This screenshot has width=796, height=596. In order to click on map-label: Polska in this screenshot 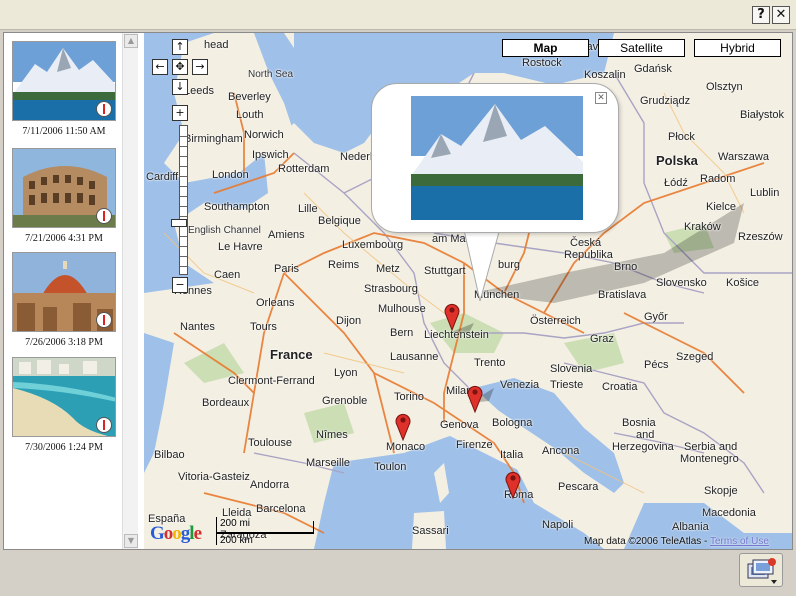, I will do `click(677, 160)`.